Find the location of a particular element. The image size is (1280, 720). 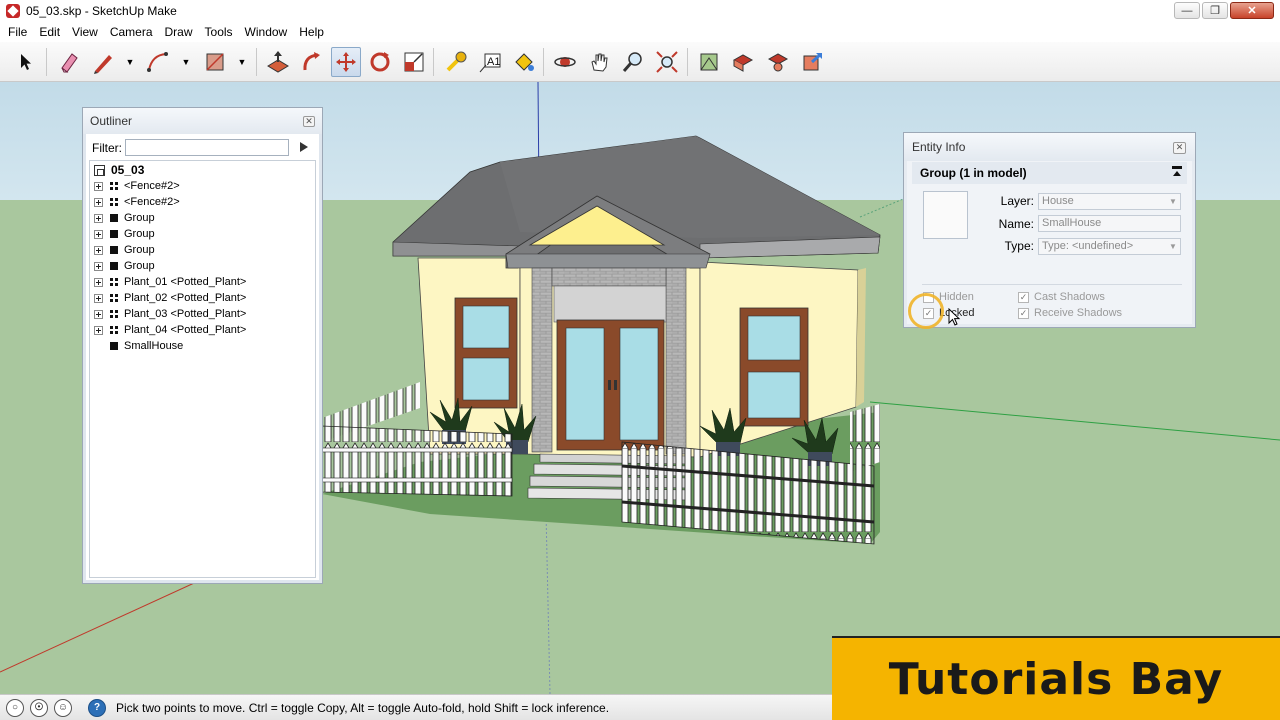

close-window-button: ✕ is located at coordinates (1252, 10).